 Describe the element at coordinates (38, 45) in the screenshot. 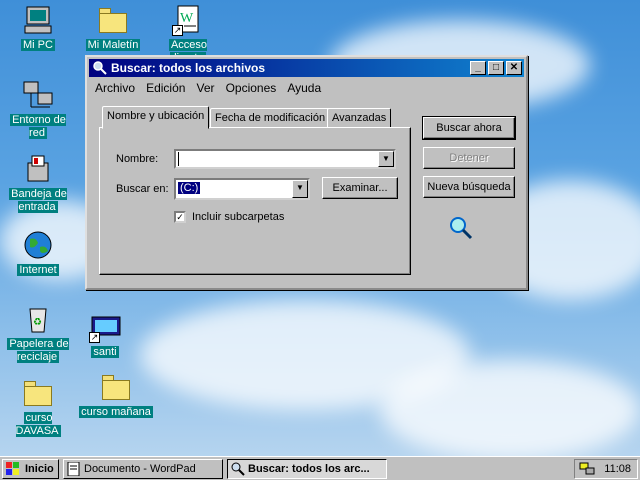

I see `desktop-icon-label: Mi PC` at that location.